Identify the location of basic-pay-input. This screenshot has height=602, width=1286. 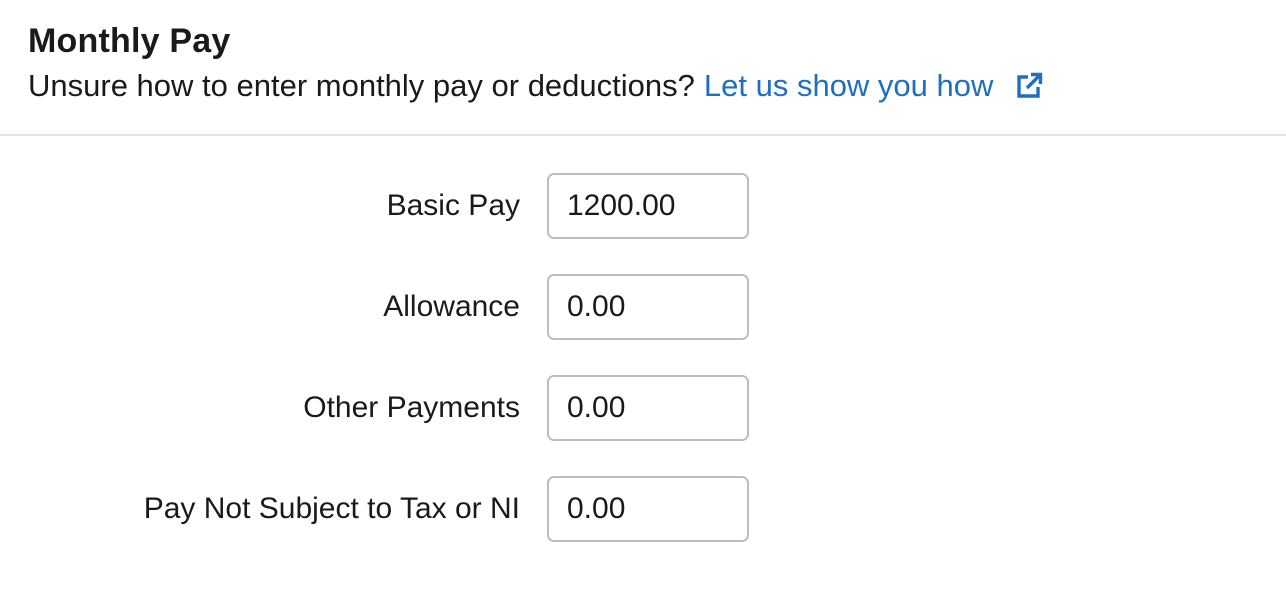
(648, 206).